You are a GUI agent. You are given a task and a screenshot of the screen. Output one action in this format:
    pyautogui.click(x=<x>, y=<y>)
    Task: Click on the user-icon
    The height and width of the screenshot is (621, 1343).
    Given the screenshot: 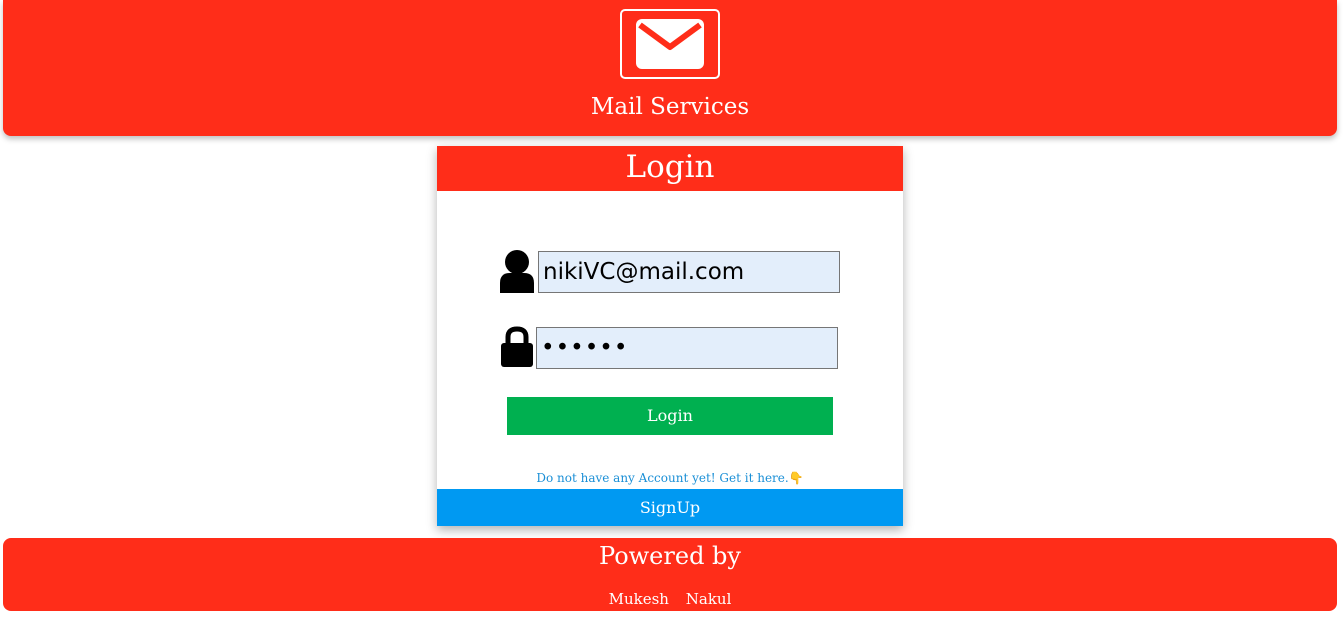 What is the action you would take?
    pyautogui.click(x=517, y=273)
    